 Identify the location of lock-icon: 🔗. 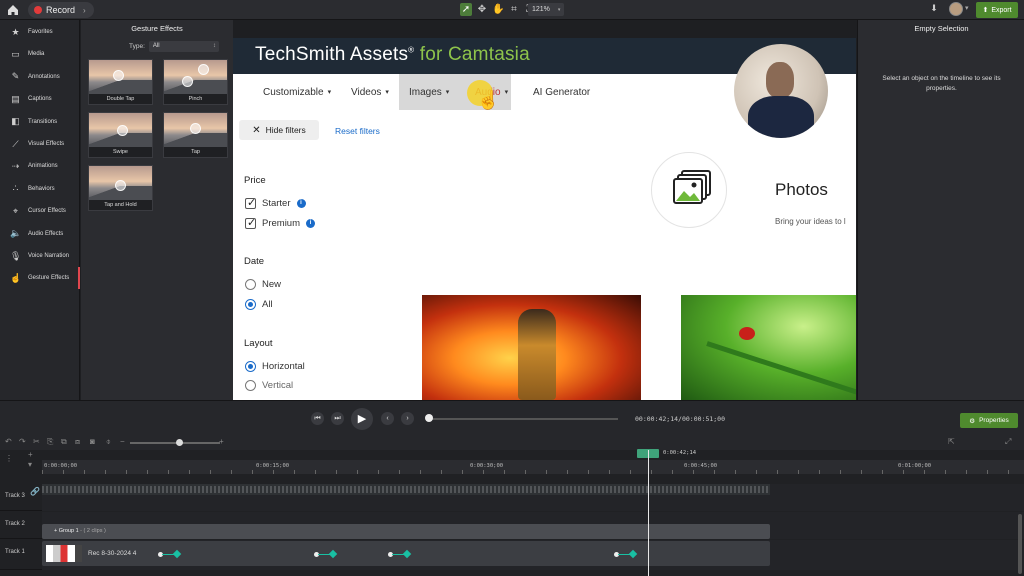
(35, 491).